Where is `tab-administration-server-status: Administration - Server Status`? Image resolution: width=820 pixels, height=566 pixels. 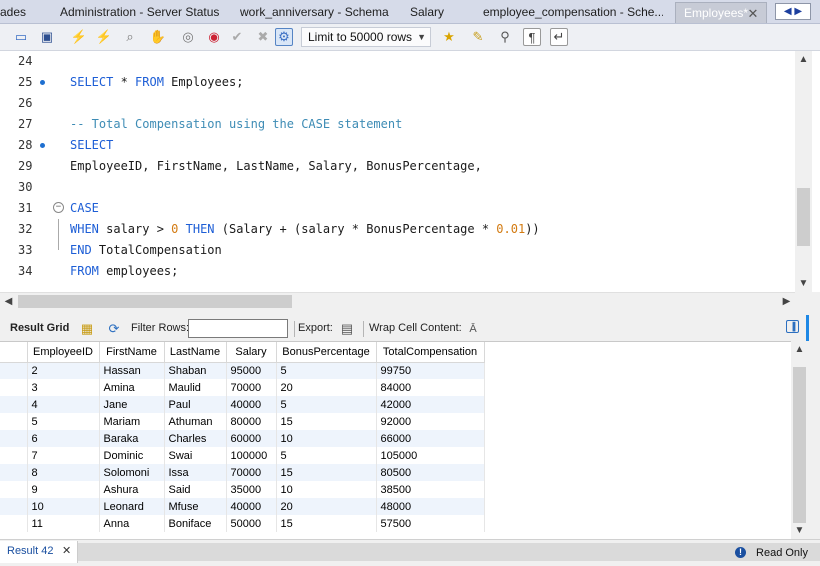 tab-administration-server-status: Administration - Server Status is located at coordinates (140, 12).